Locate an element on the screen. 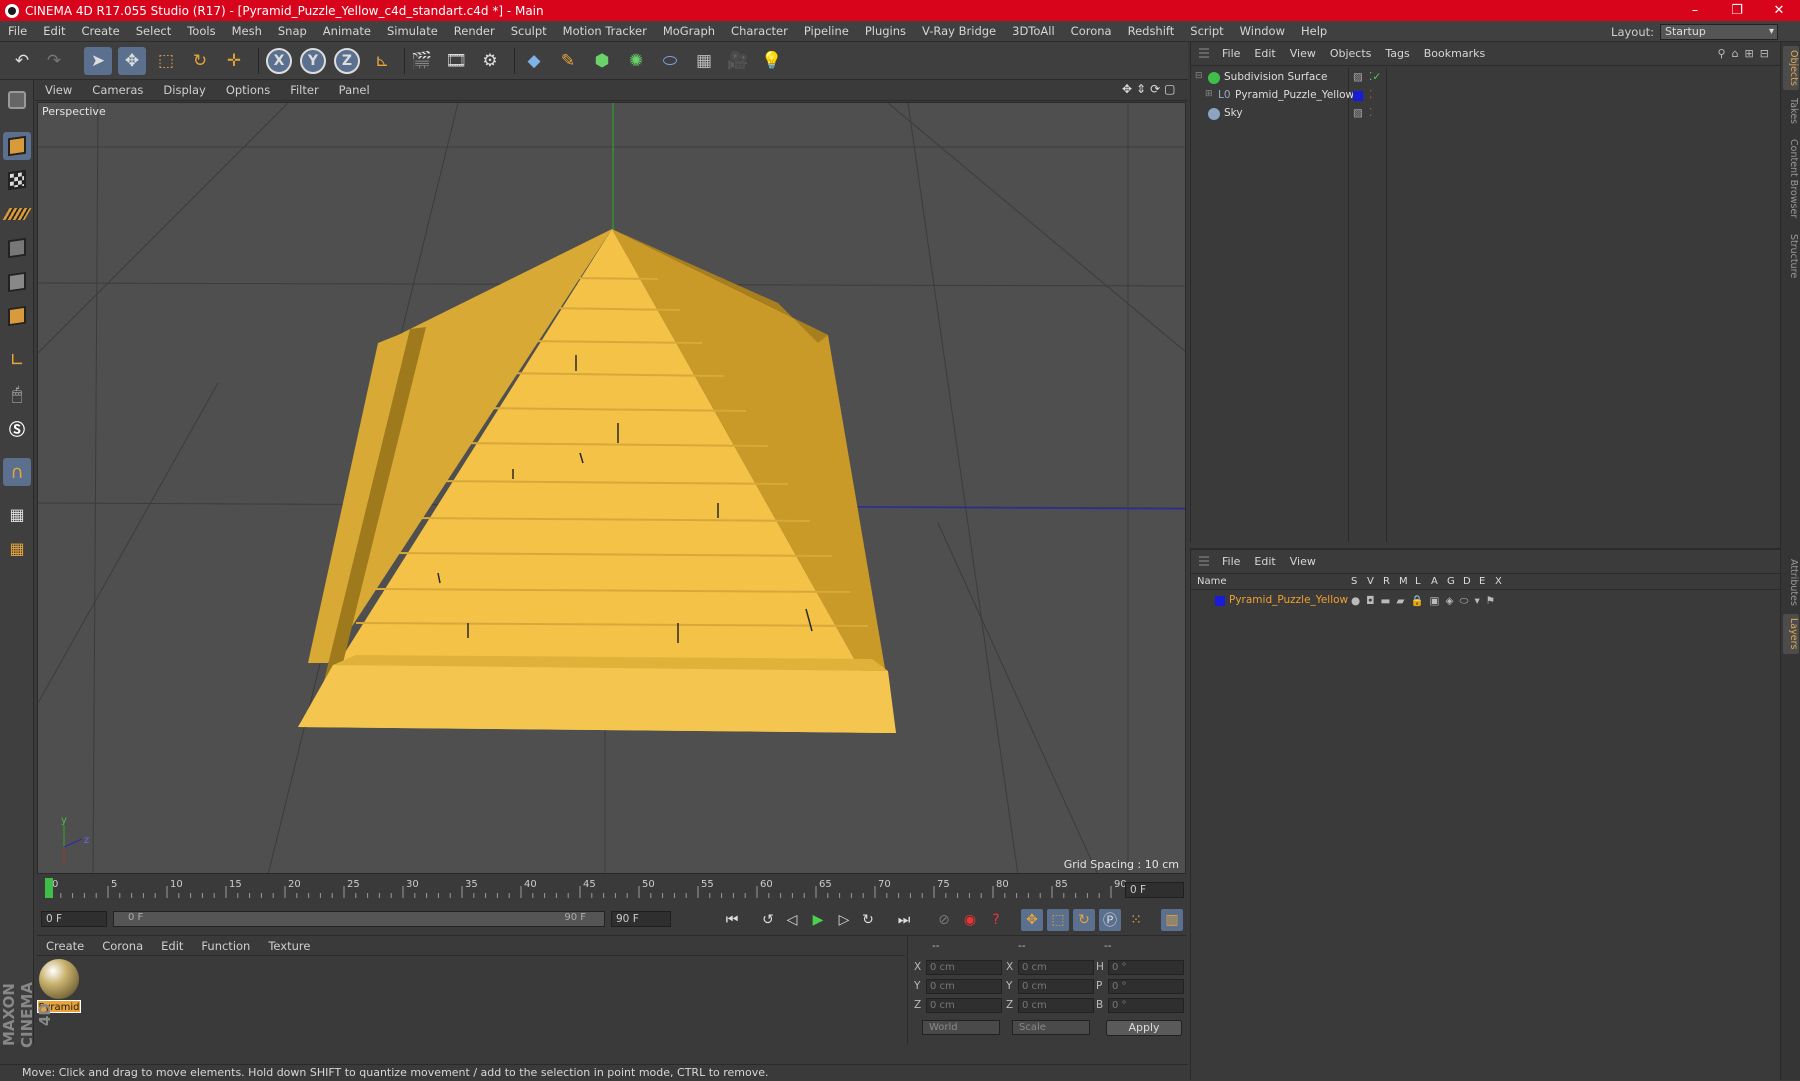  model-mode-icon is located at coordinates (17, 146).